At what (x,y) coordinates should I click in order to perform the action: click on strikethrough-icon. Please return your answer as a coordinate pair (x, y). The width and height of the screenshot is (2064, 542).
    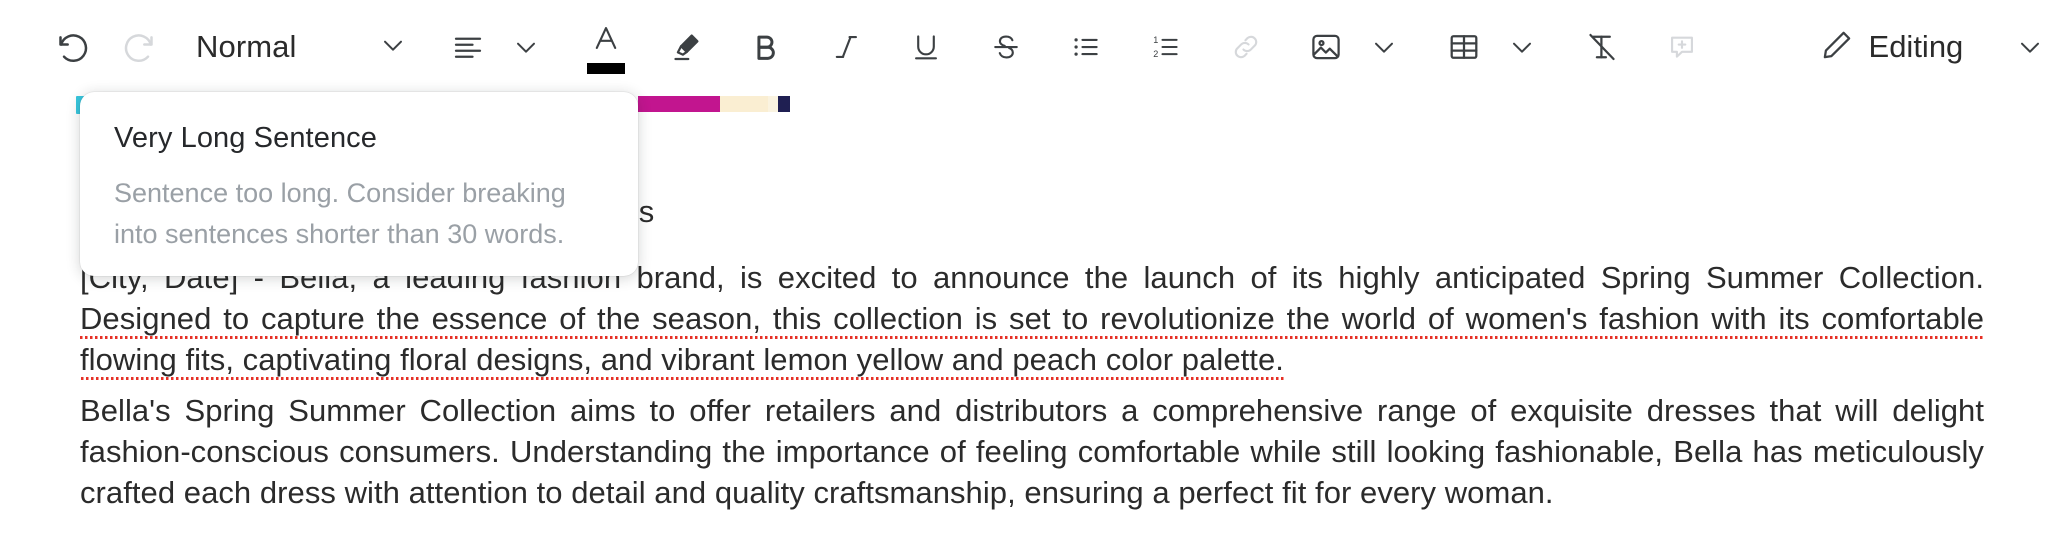
    Looking at the image, I should click on (1006, 47).